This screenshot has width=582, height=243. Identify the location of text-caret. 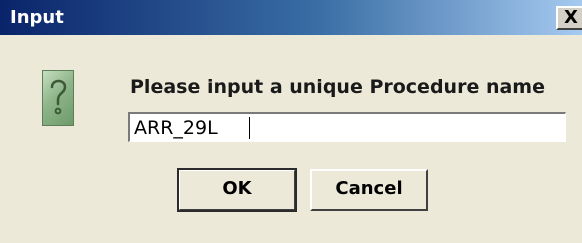
(249, 128).